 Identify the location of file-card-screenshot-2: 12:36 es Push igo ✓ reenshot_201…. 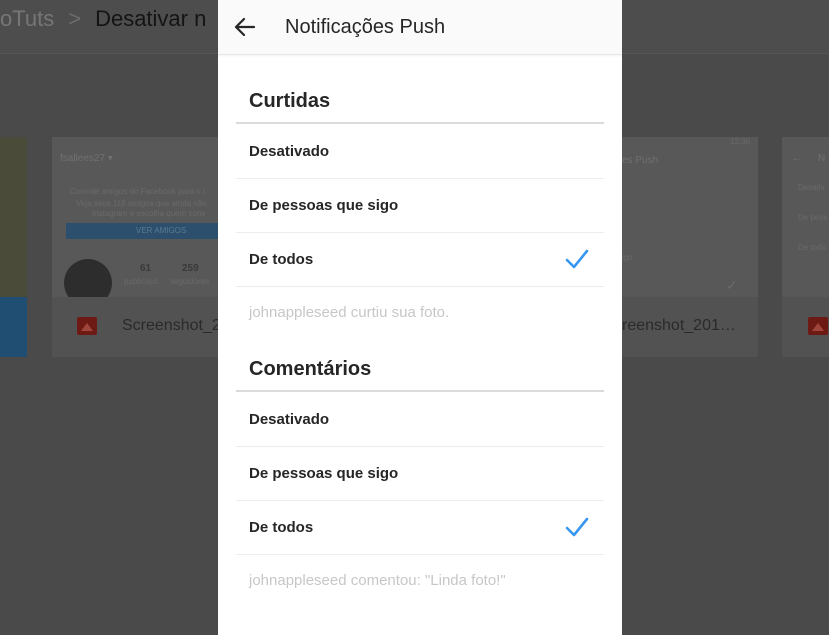
(690, 247).